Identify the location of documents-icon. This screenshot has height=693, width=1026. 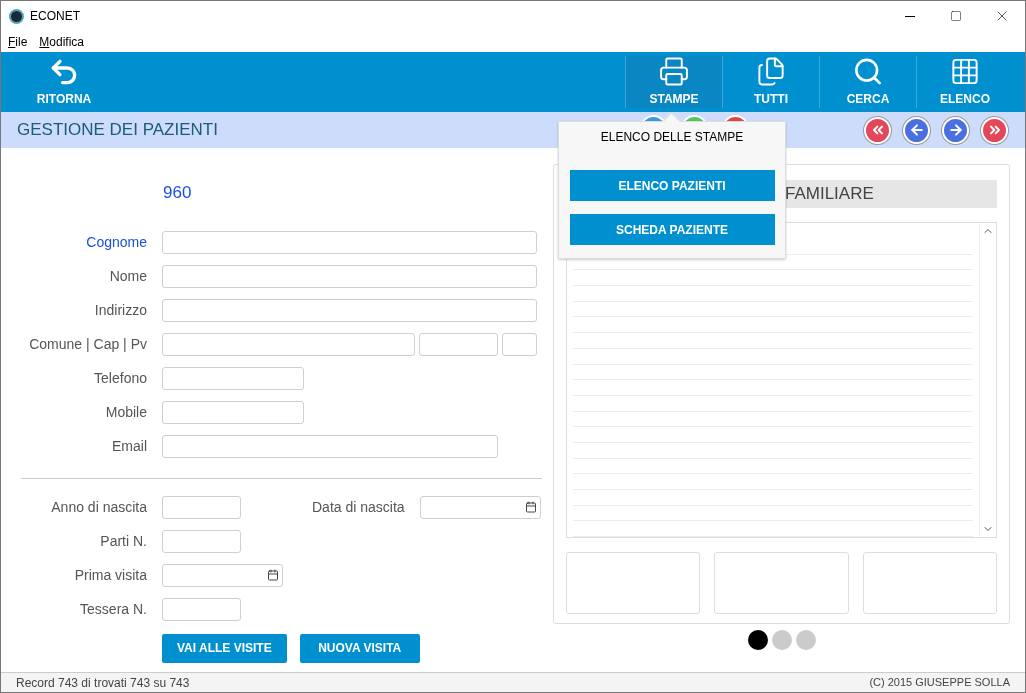
(771, 71).